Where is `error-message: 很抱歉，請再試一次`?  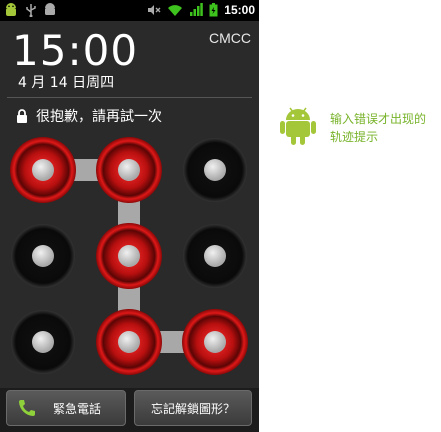 error-message: 很抱歉，請再試一次 is located at coordinates (89, 116).